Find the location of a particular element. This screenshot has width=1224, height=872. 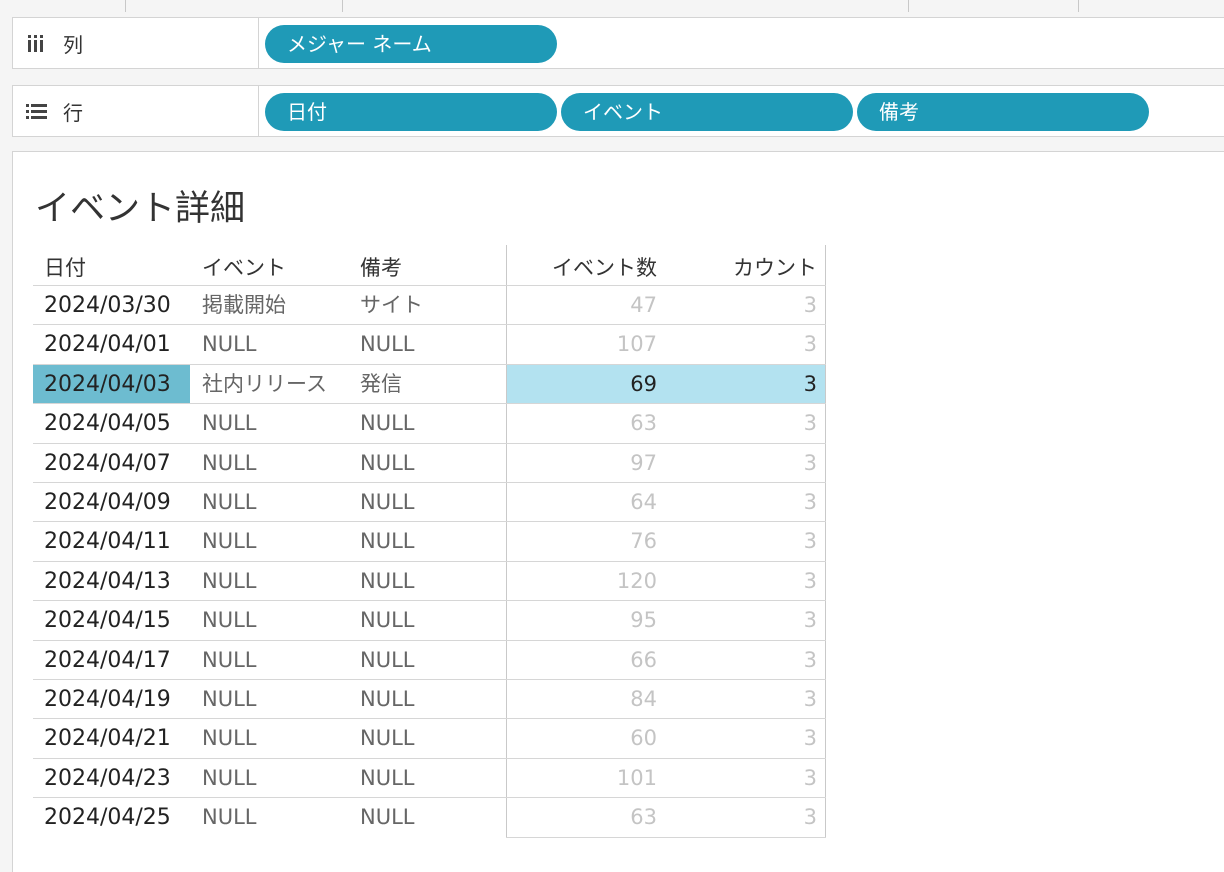

cell-date: 2024/04/01 is located at coordinates (107, 344).